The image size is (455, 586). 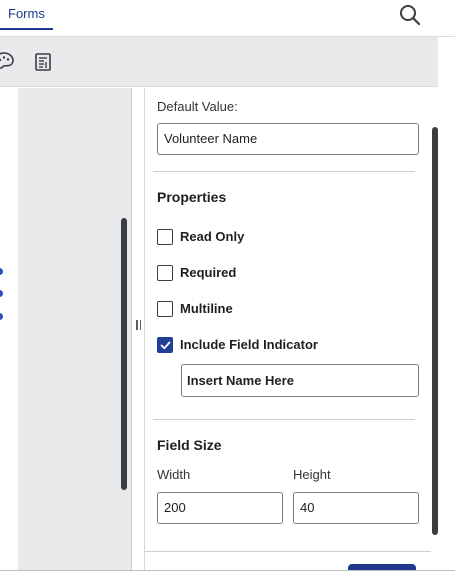 I want to click on window-bottom-edge, so click(x=227, y=578).